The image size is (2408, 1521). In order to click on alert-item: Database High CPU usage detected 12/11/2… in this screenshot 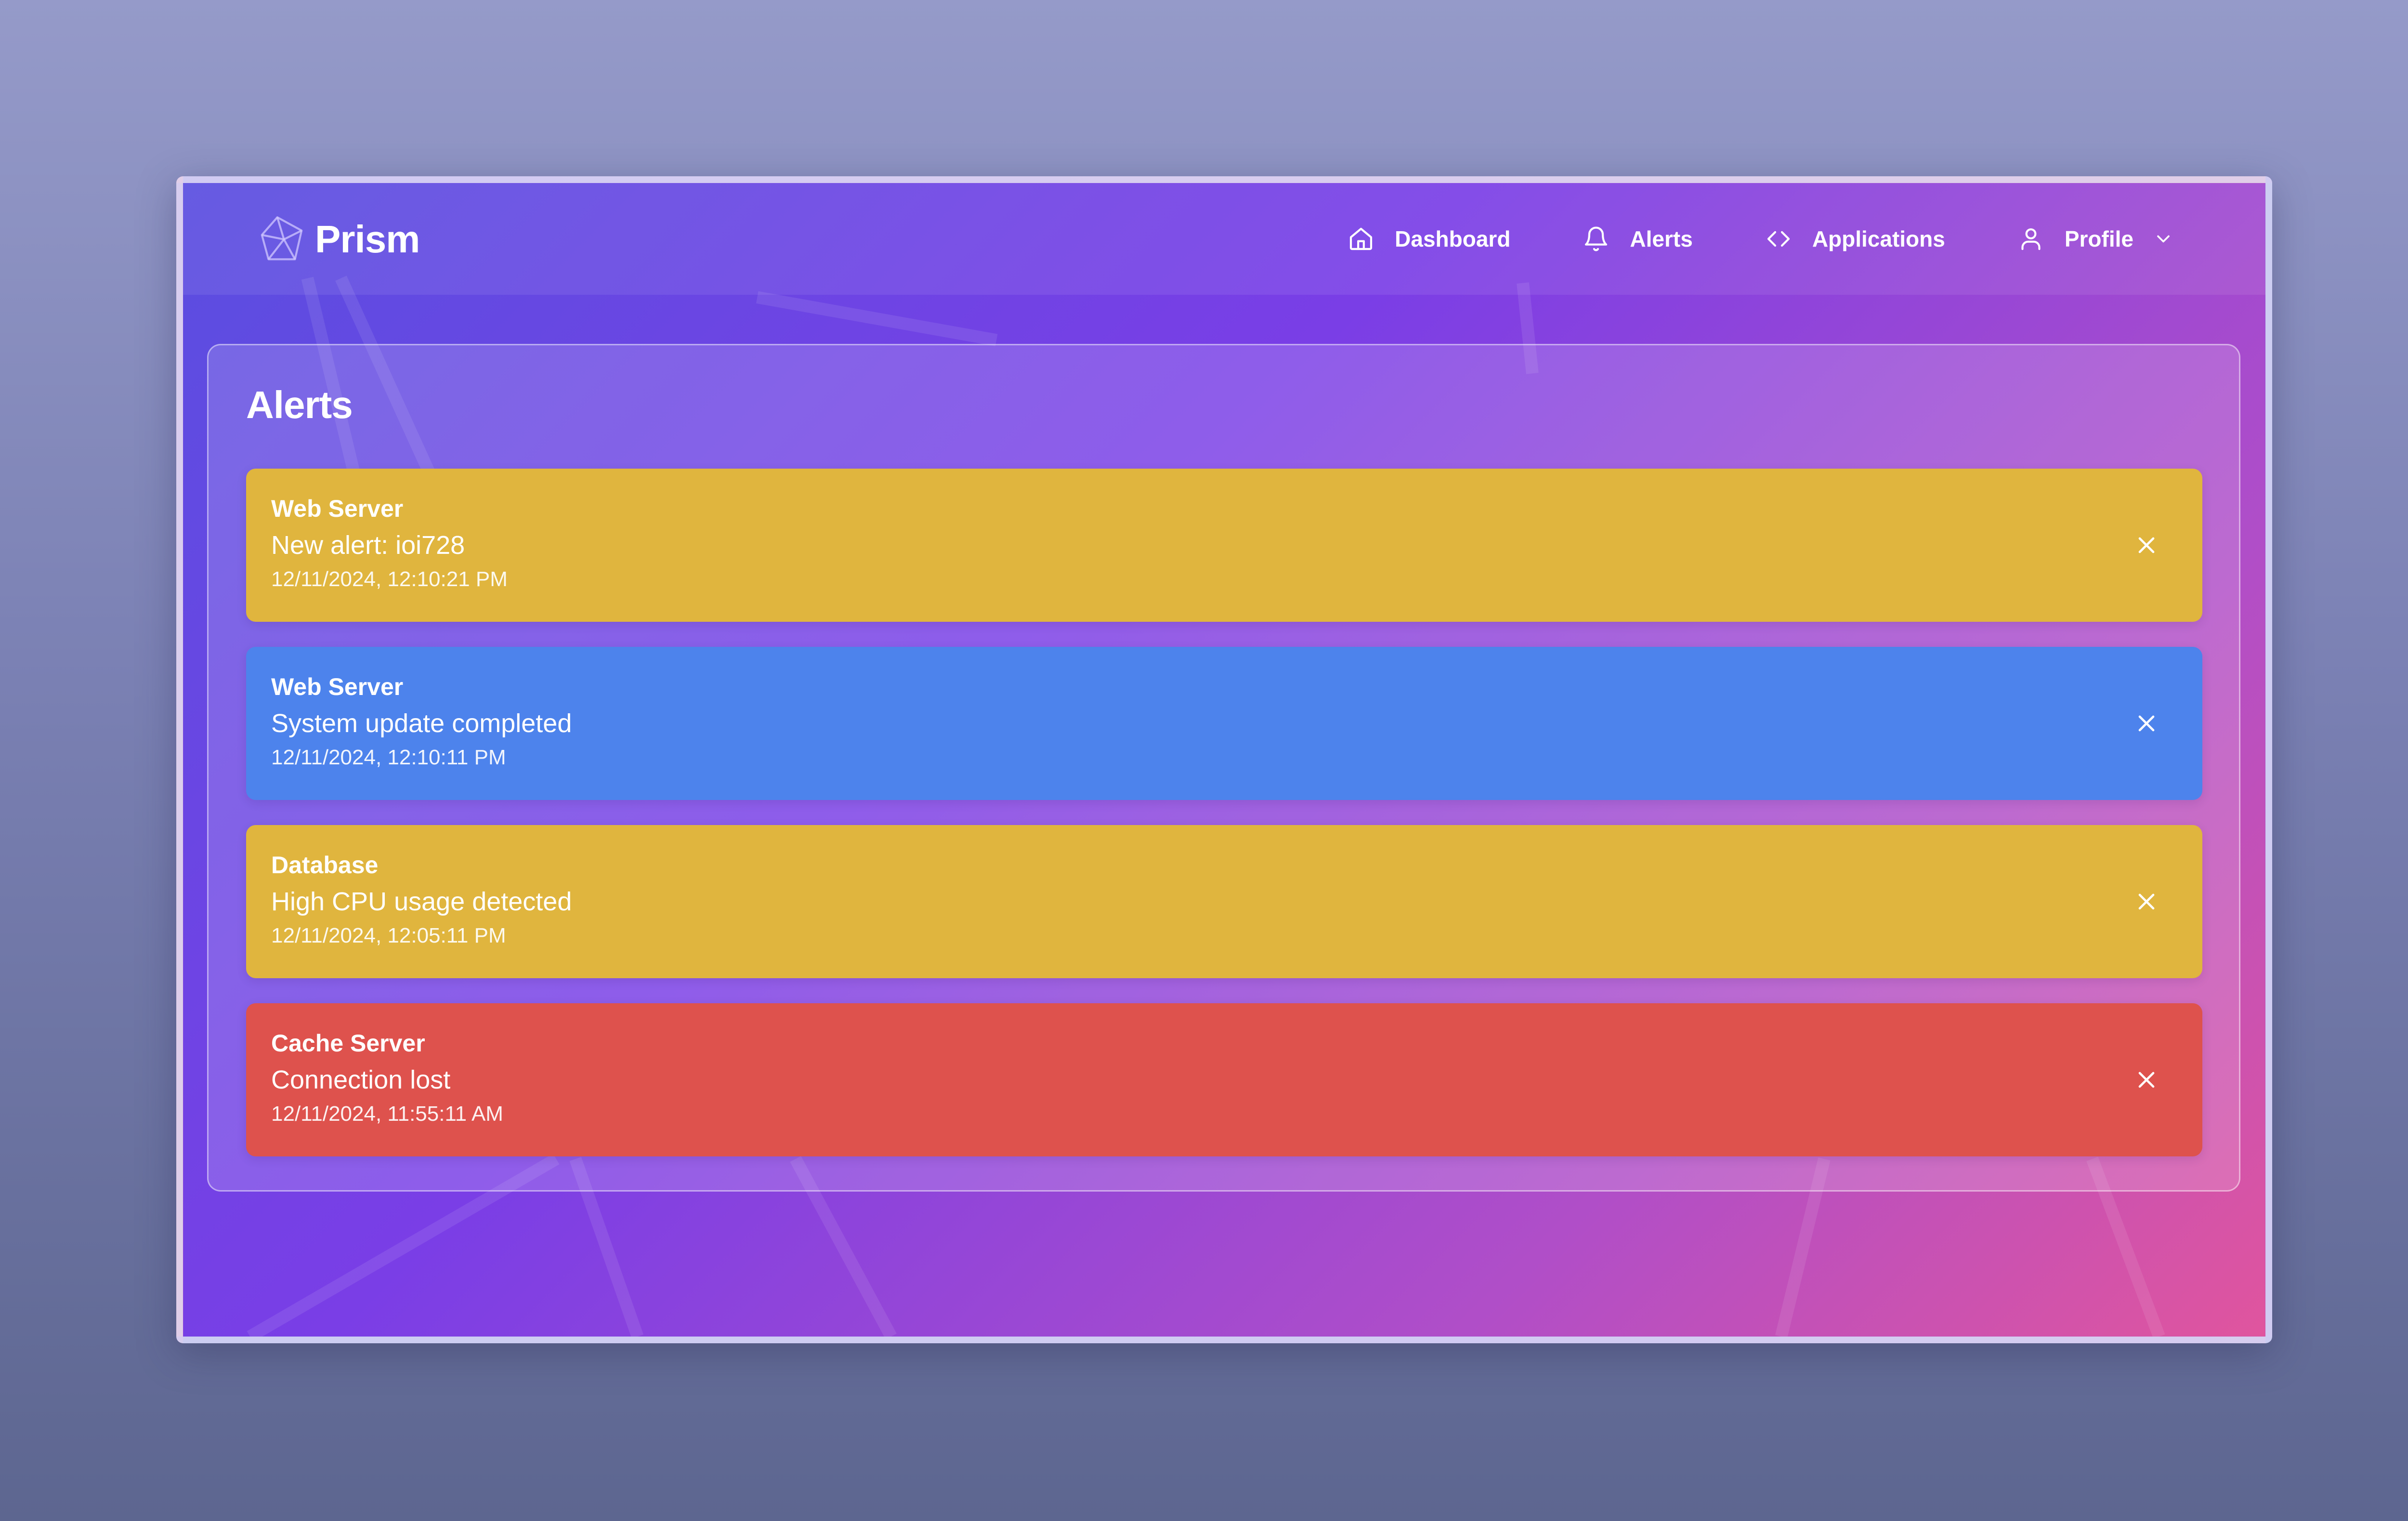, I will do `click(1224, 901)`.